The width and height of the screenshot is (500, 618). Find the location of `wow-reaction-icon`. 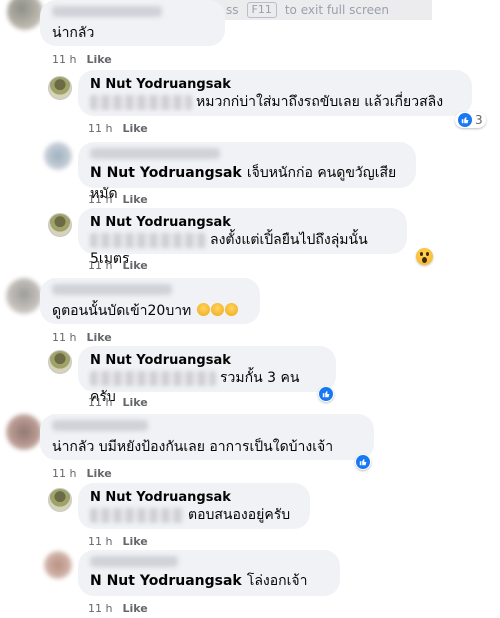

wow-reaction-icon is located at coordinates (424, 256).